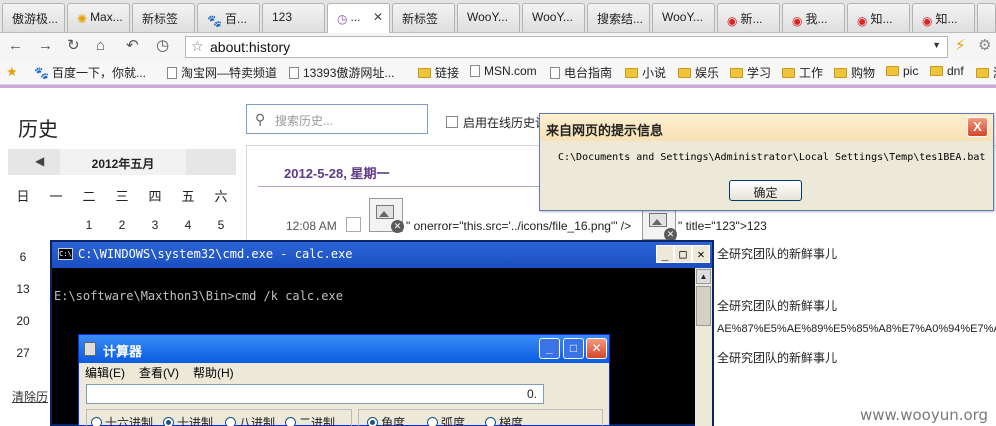 Image resolution: width=996 pixels, height=426 pixels. I want to click on bookmark-folder: 链接, so click(438, 72).